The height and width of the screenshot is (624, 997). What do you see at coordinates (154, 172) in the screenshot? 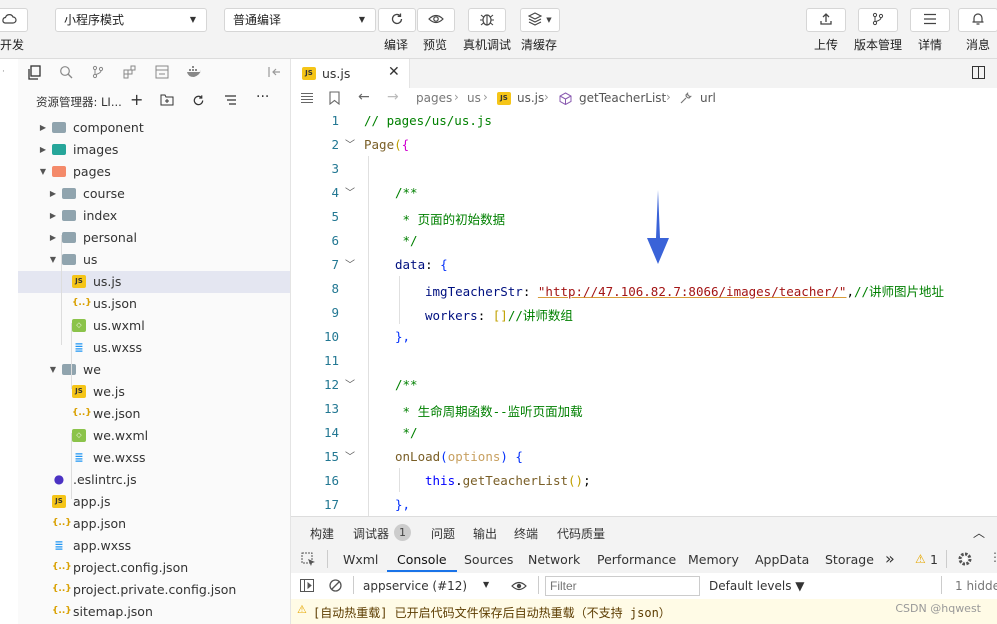
I see `tree-folder: ▼ pages` at bounding box center [154, 172].